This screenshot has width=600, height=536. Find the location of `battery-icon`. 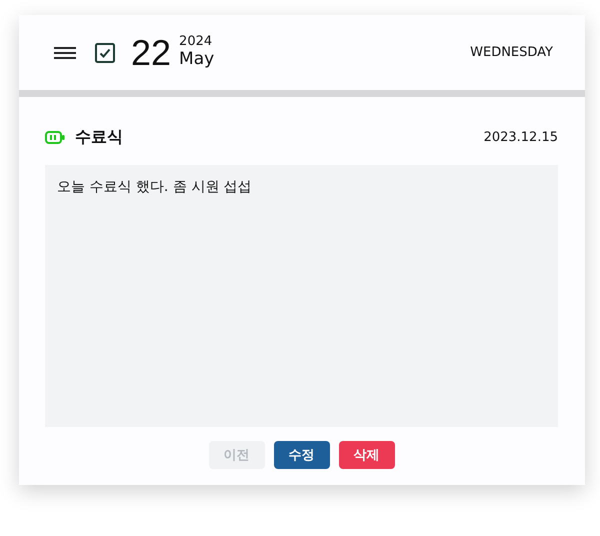

battery-icon is located at coordinates (55, 137).